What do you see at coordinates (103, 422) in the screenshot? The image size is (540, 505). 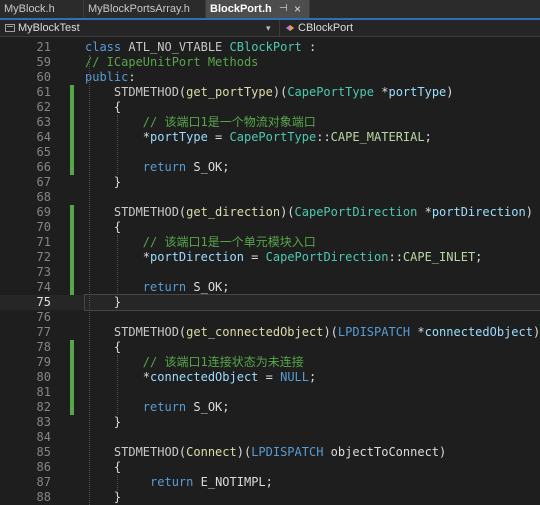 I see `code-token: }` at bounding box center [103, 422].